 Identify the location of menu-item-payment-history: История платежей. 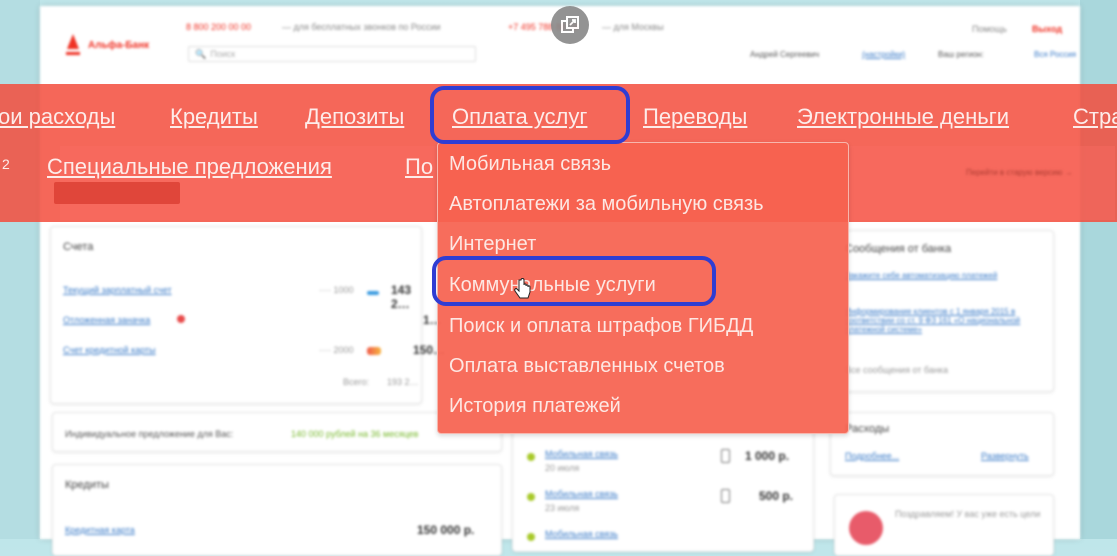
(535, 406).